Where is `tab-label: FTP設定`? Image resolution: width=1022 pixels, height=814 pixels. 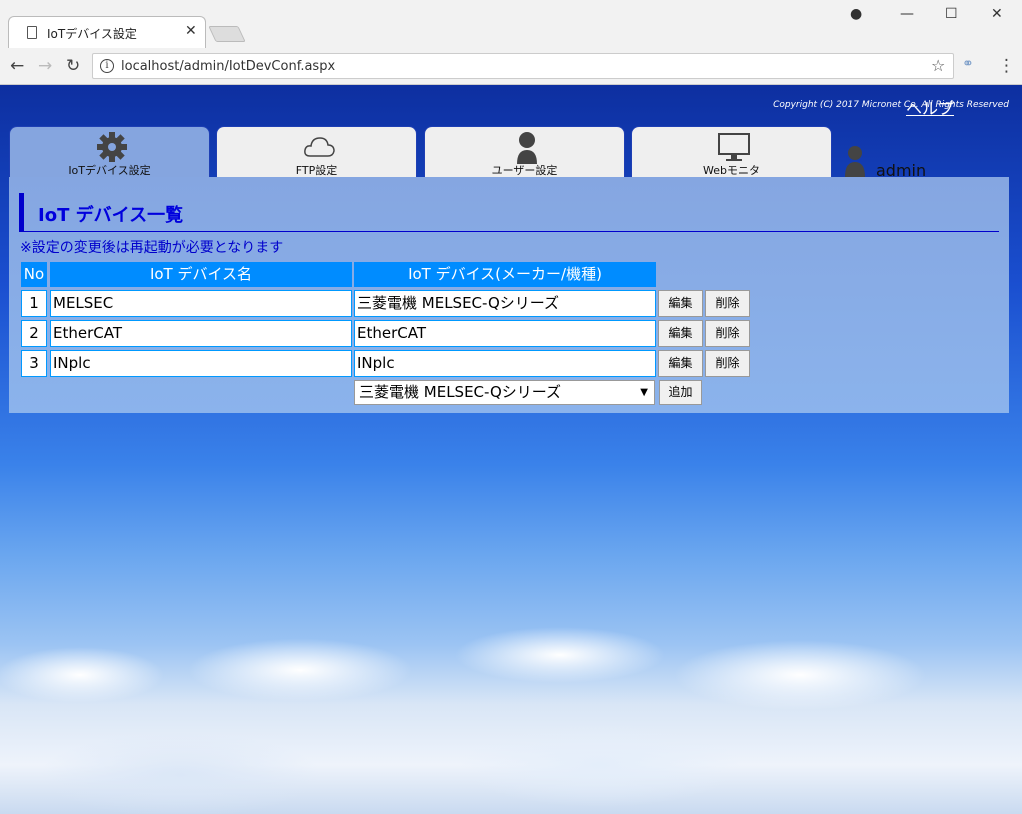 tab-label: FTP設定 is located at coordinates (316, 170).